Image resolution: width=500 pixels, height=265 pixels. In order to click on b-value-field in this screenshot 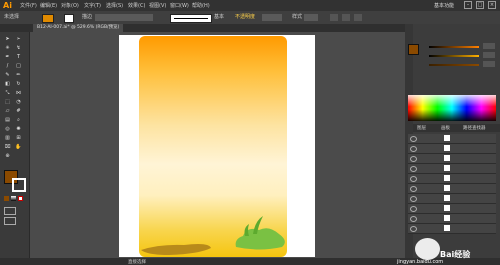, I will do `click(489, 64)`.